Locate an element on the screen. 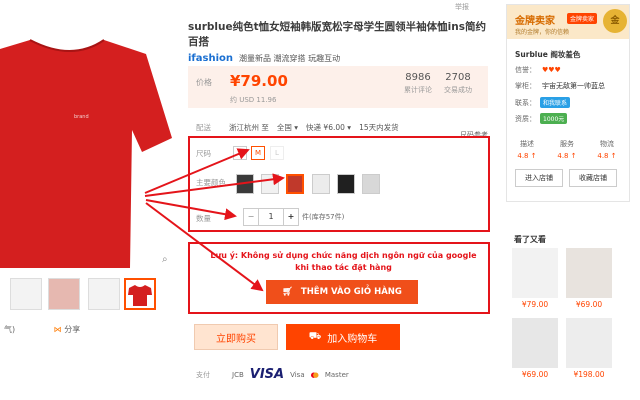 The width and height of the screenshot is (640, 400). recommend-item: ¥198.00 is located at coordinates (589, 348).